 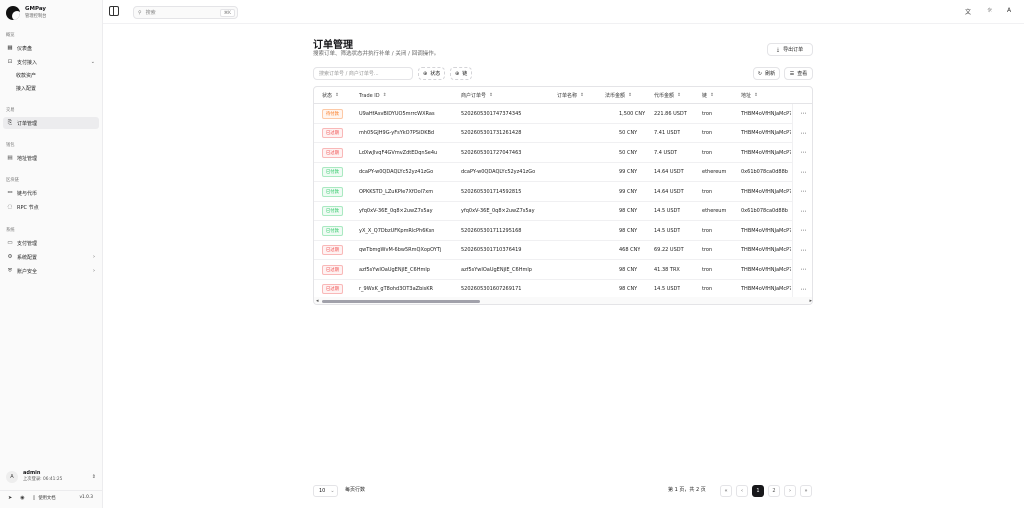 What do you see at coordinates (397, 133) in the screenshot?
I see `trade-id-cell: mh05GJH9G-yFsYkO7PSiDKBd` at bounding box center [397, 133].